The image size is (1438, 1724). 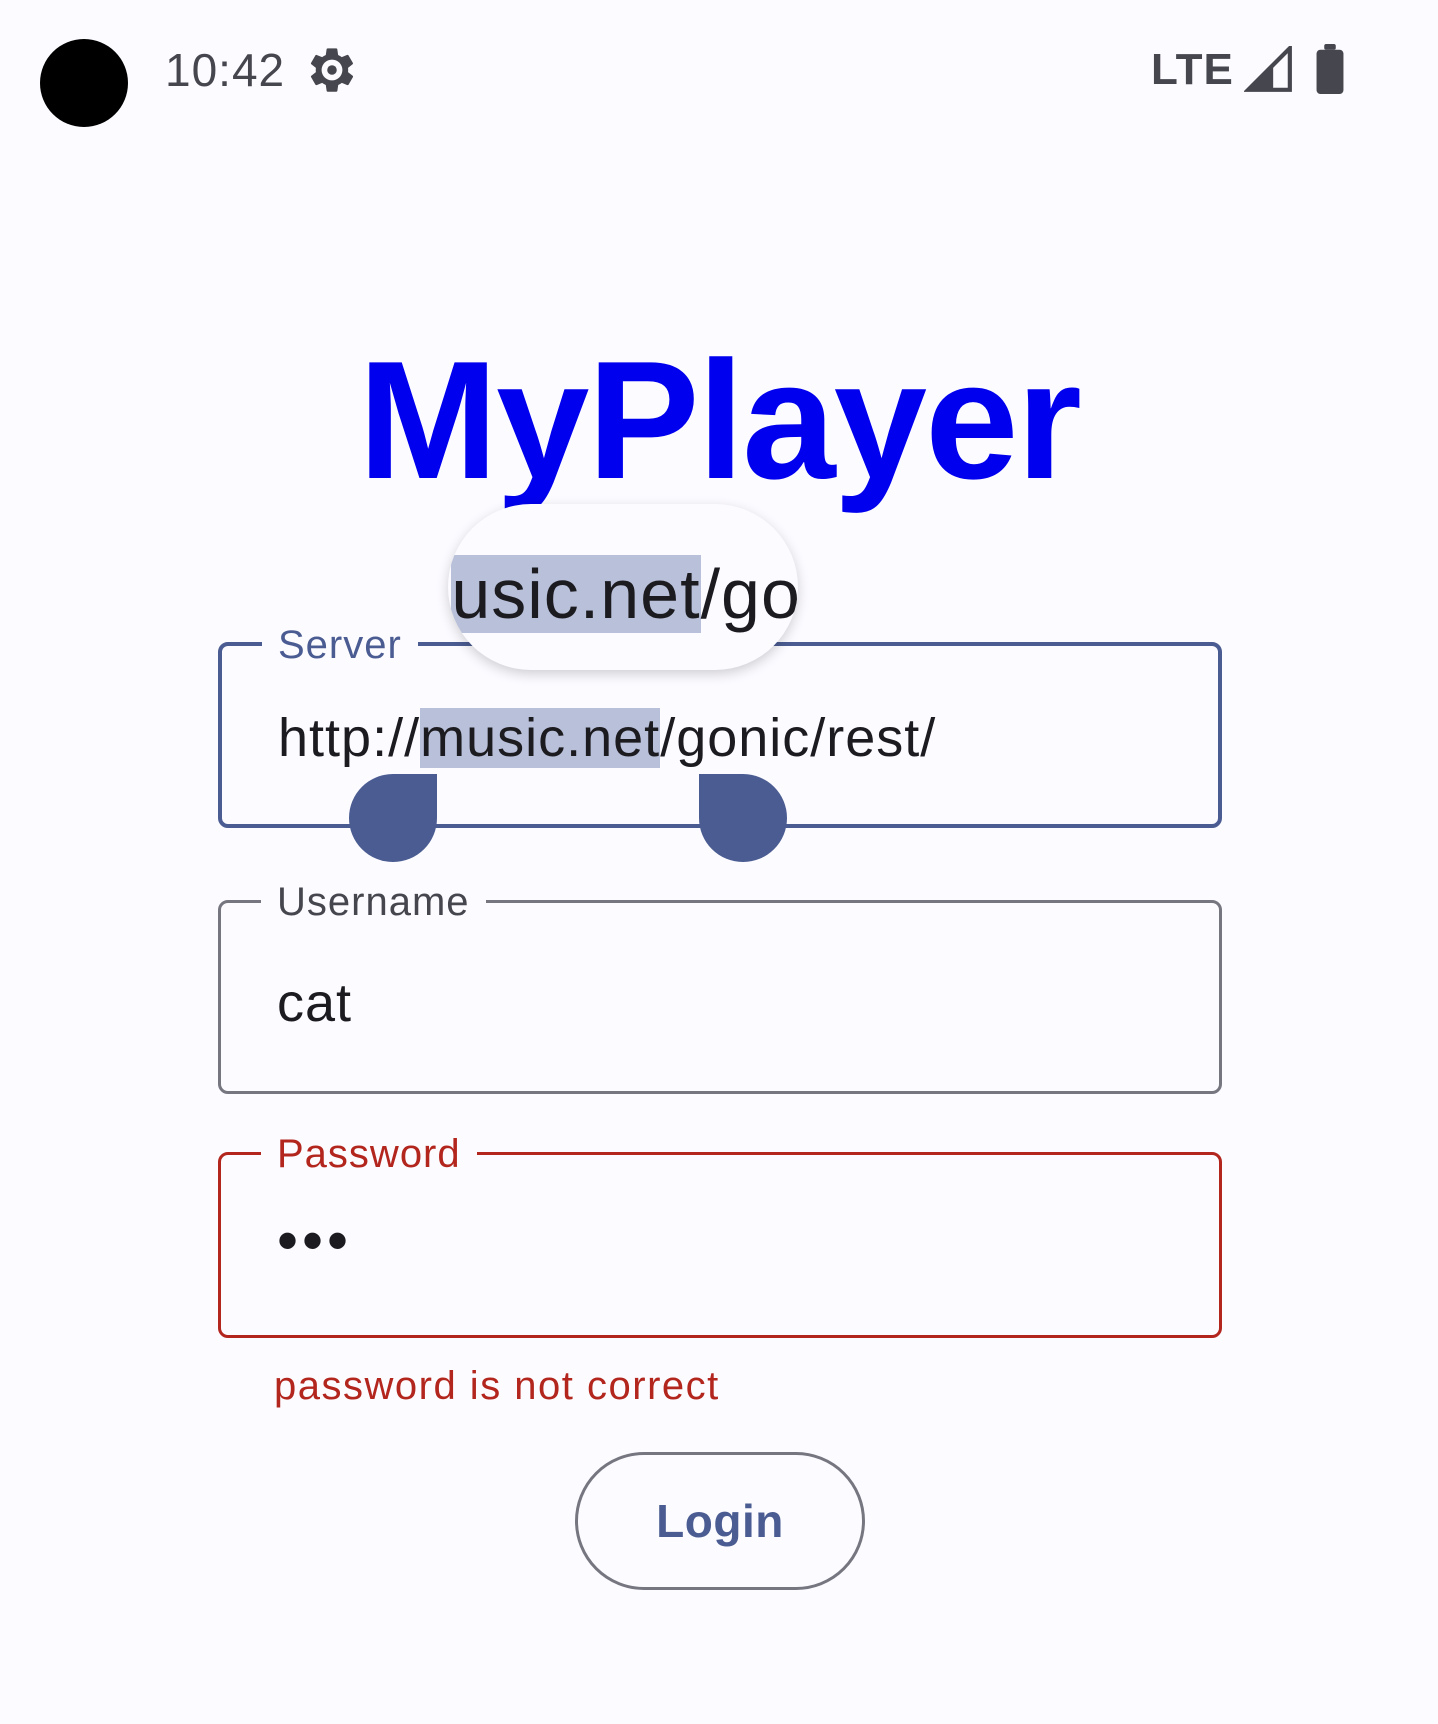 I want to click on password-error-text: password is not correct, so click(x=497, y=1386).